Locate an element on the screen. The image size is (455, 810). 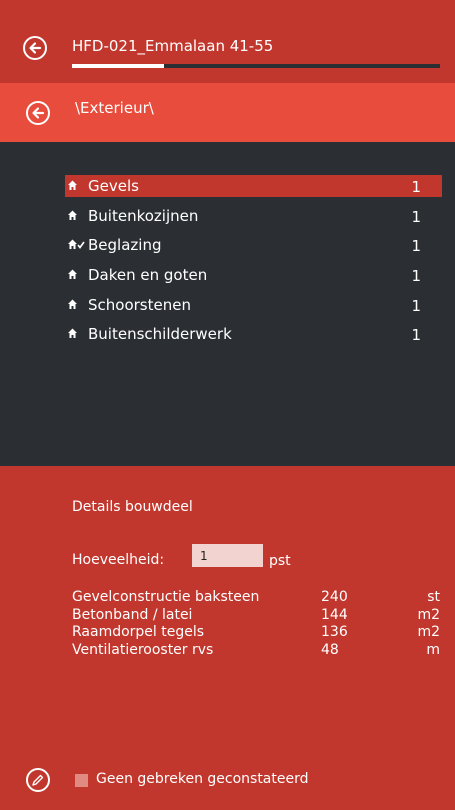
list-item-daken-en-goten: Daken en goten 1 is located at coordinates (253, 275).